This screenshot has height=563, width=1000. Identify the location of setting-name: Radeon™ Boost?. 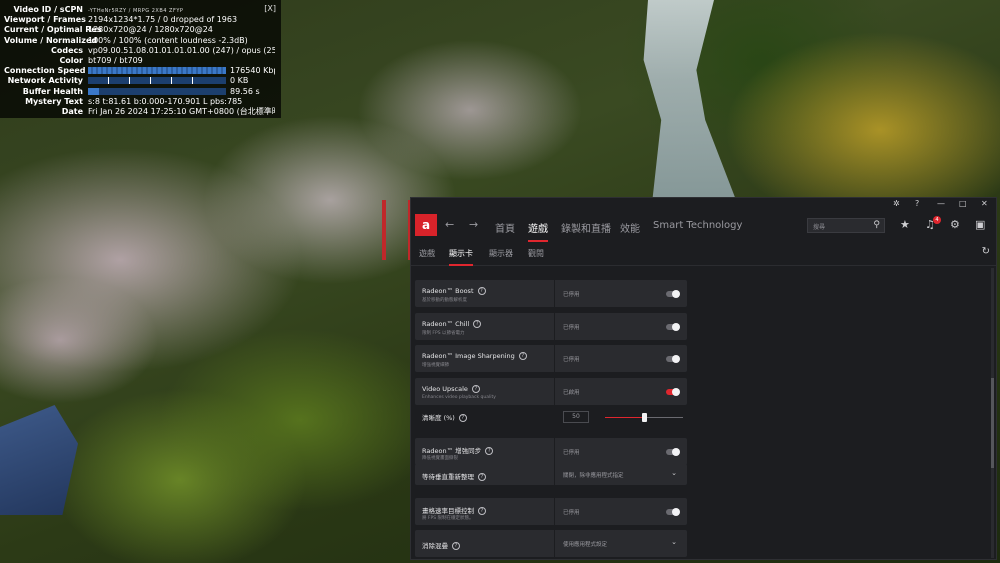
(454, 291).